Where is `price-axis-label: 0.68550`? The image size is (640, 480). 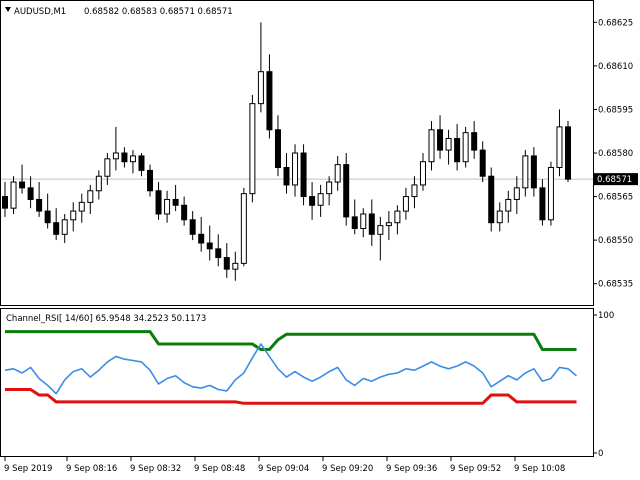 price-axis-label: 0.68550 is located at coordinates (615, 241).